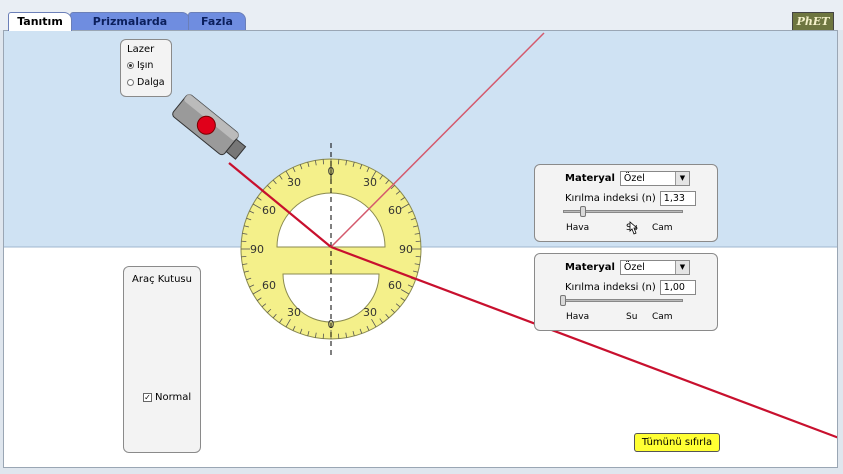 This screenshot has height=474, width=843. What do you see at coordinates (130, 82) in the screenshot?
I see `radio-wave-button` at bounding box center [130, 82].